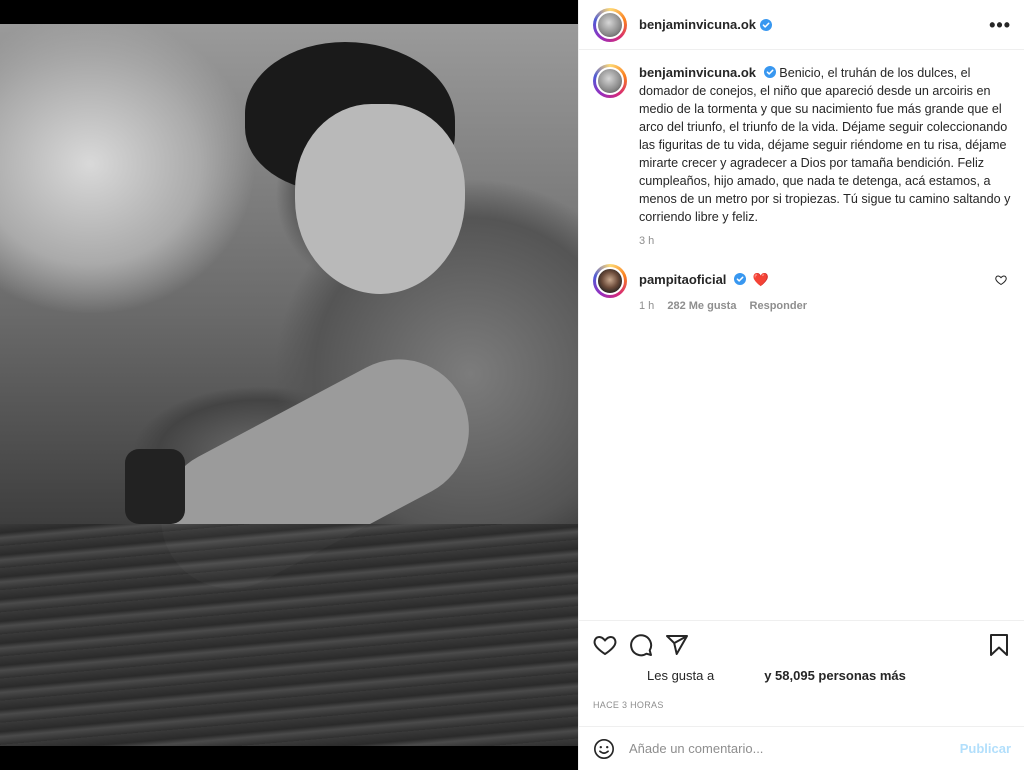  Describe the element at coordinates (677, 645) in the screenshot. I see `share-icon` at that location.